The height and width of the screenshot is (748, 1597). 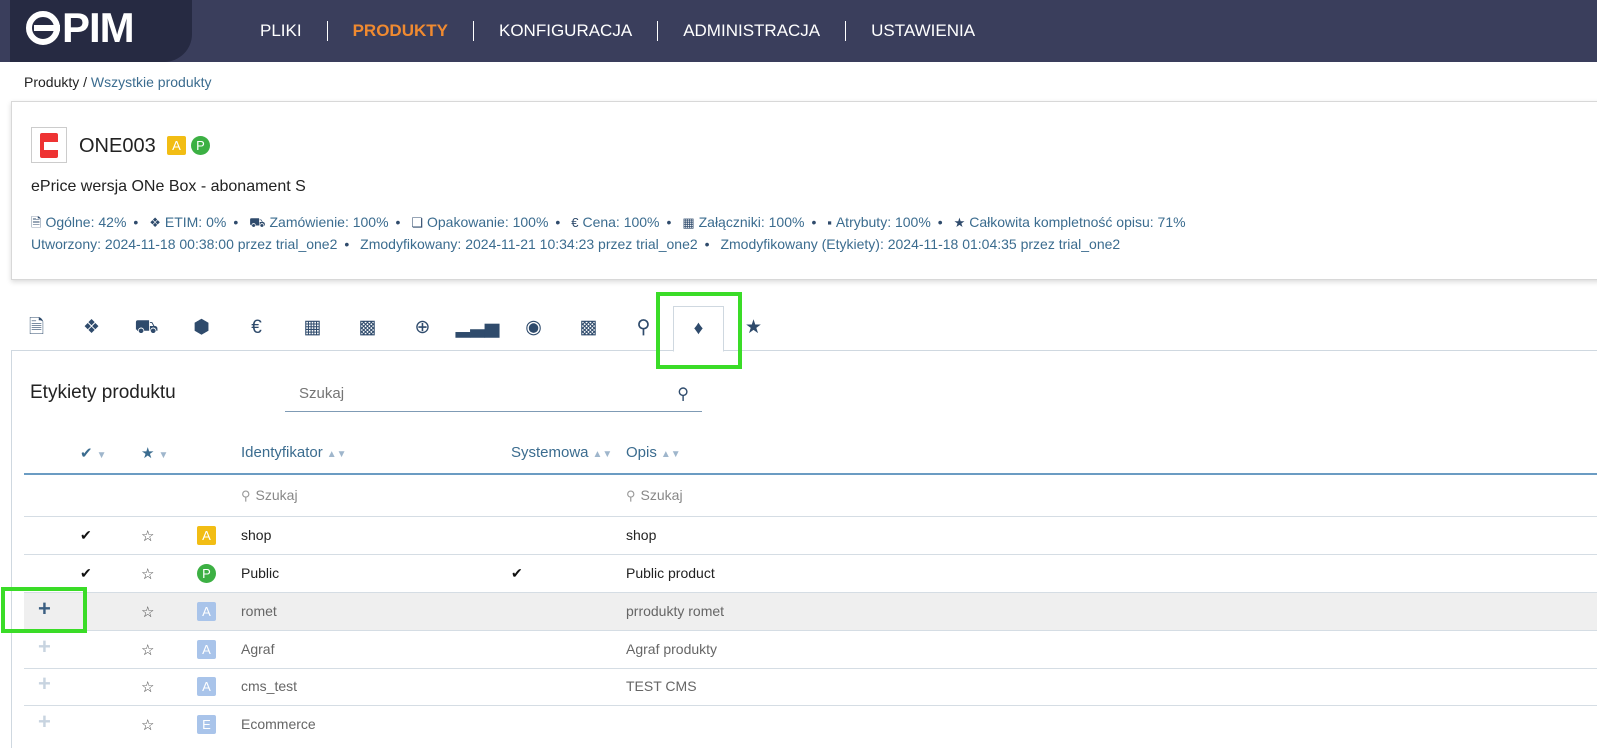 What do you see at coordinates (620, 222) in the screenshot?
I see `stat-cena: Cena: 100%` at bounding box center [620, 222].